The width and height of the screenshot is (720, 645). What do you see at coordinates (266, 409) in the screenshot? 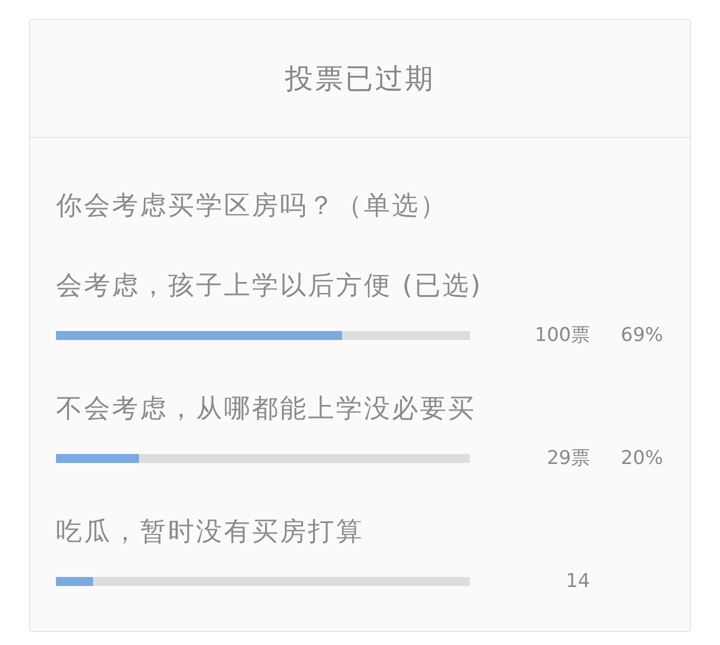
I see `option-label: 不会考虑，从哪都能上学没必要买` at bounding box center [266, 409].